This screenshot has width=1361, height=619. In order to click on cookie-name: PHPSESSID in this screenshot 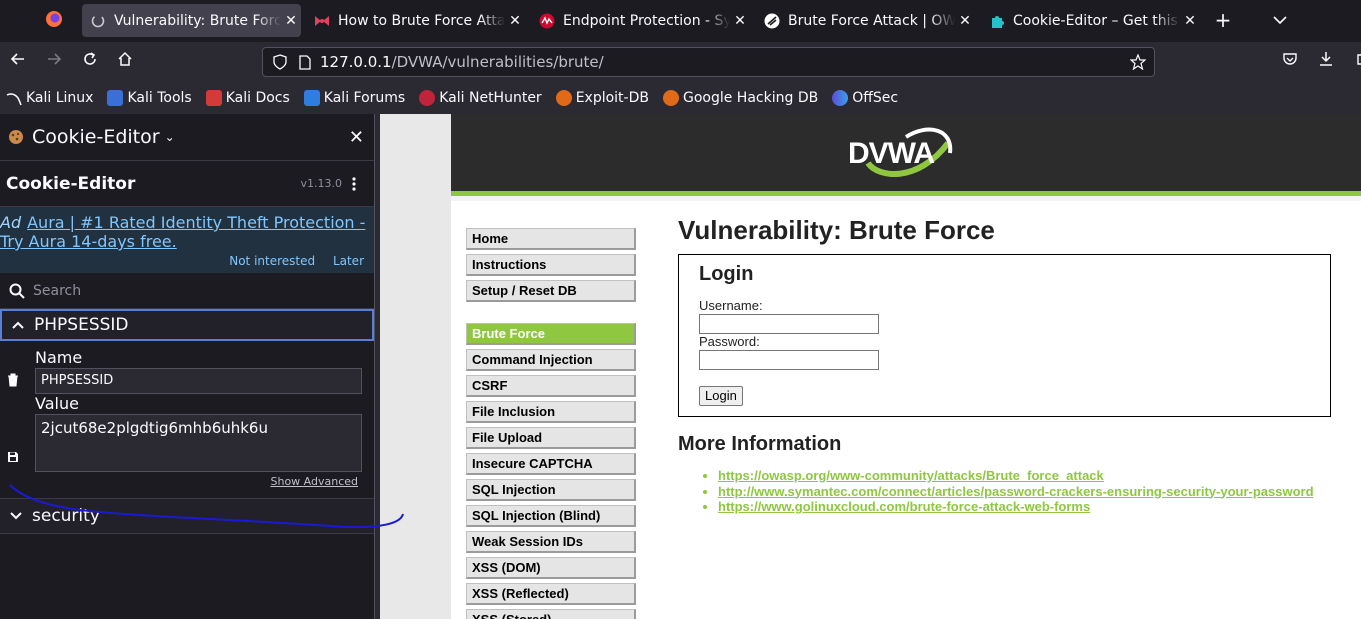, I will do `click(81, 325)`.